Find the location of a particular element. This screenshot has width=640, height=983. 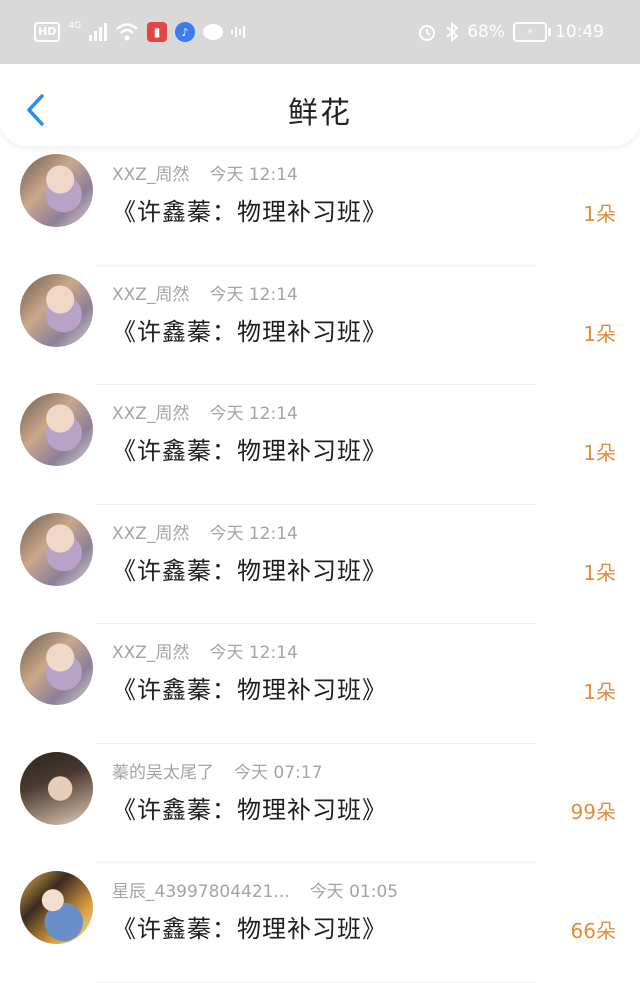

reader-app-icon: ▮ is located at coordinates (157, 32).